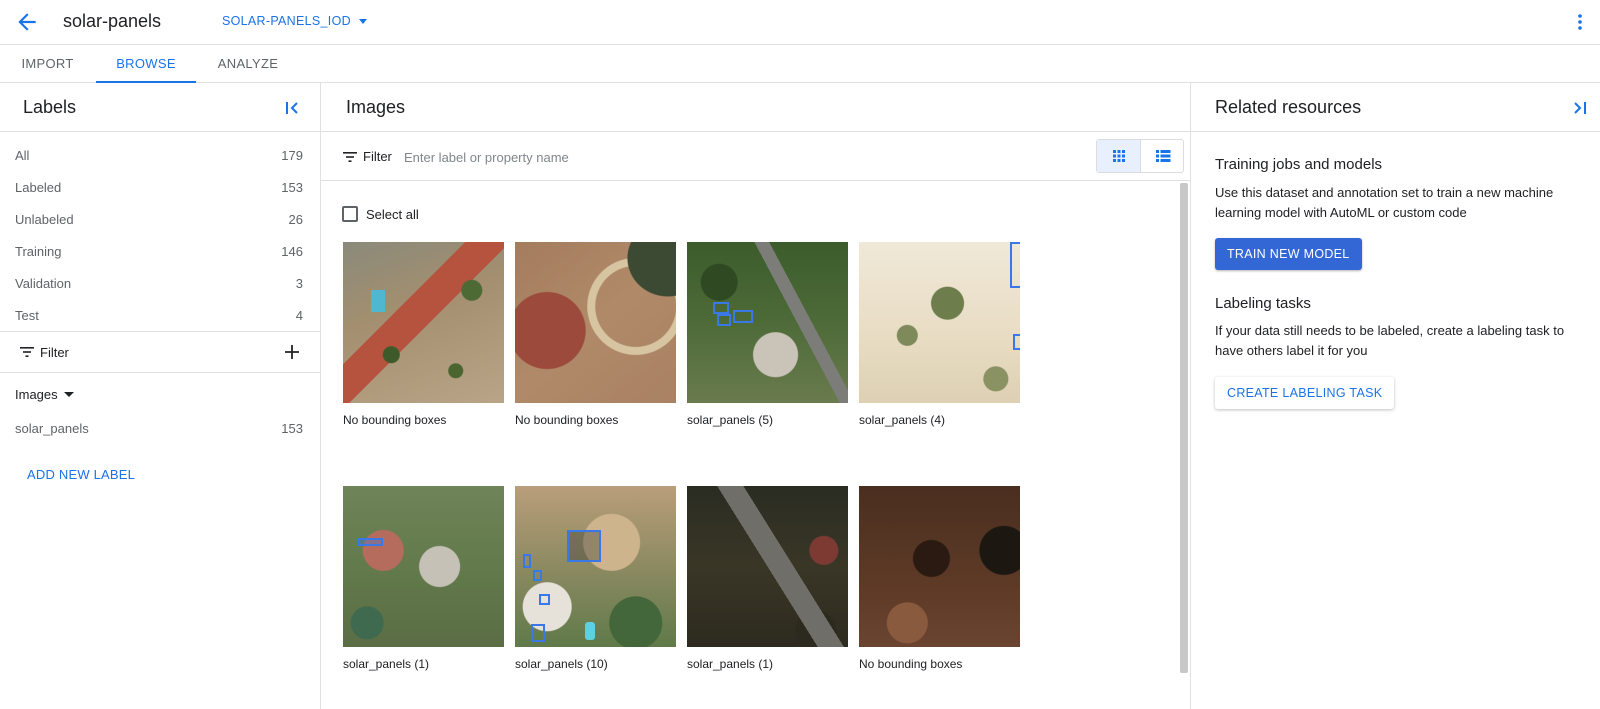 Image resolution: width=1600 pixels, height=709 pixels. I want to click on labels-panel-title: Labels, so click(50, 107).